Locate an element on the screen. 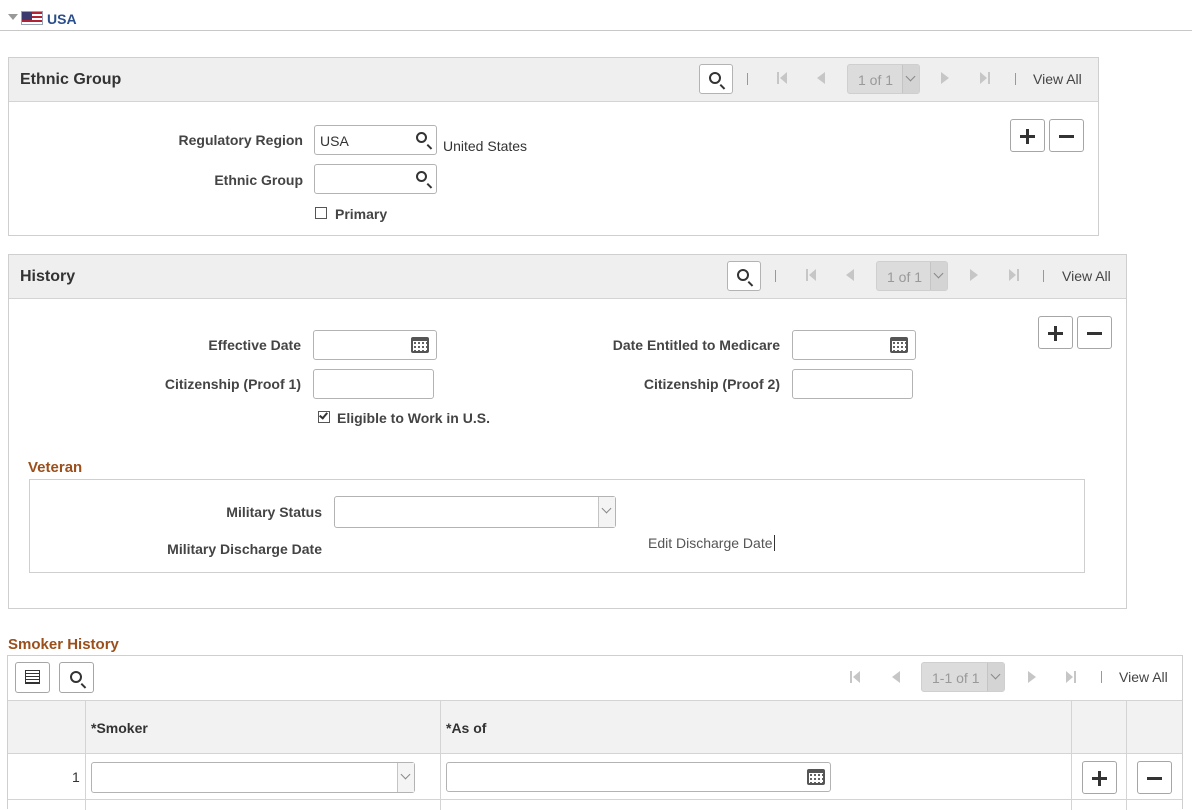  veteran-heading: Veteran is located at coordinates (55, 467).